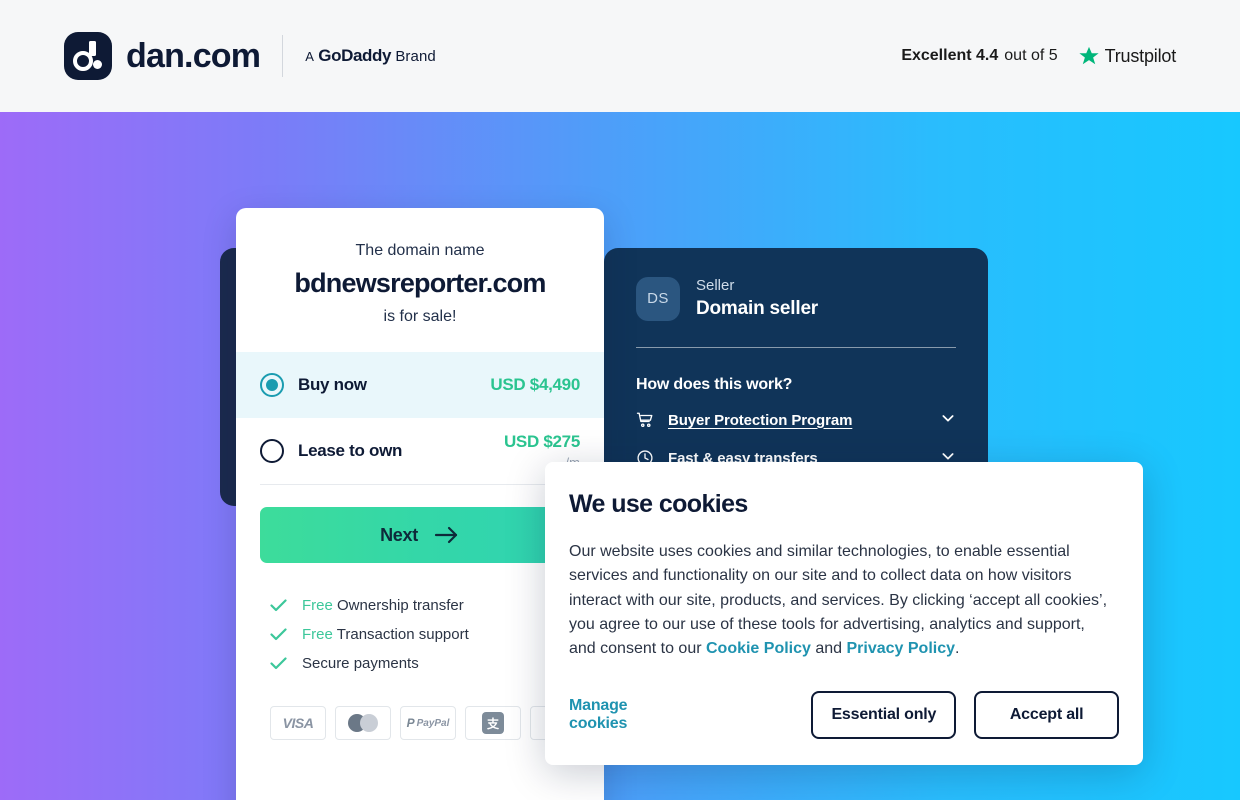  Describe the element at coordinates (796, 348) in the screenshot. I see `seller-divider` at that location.